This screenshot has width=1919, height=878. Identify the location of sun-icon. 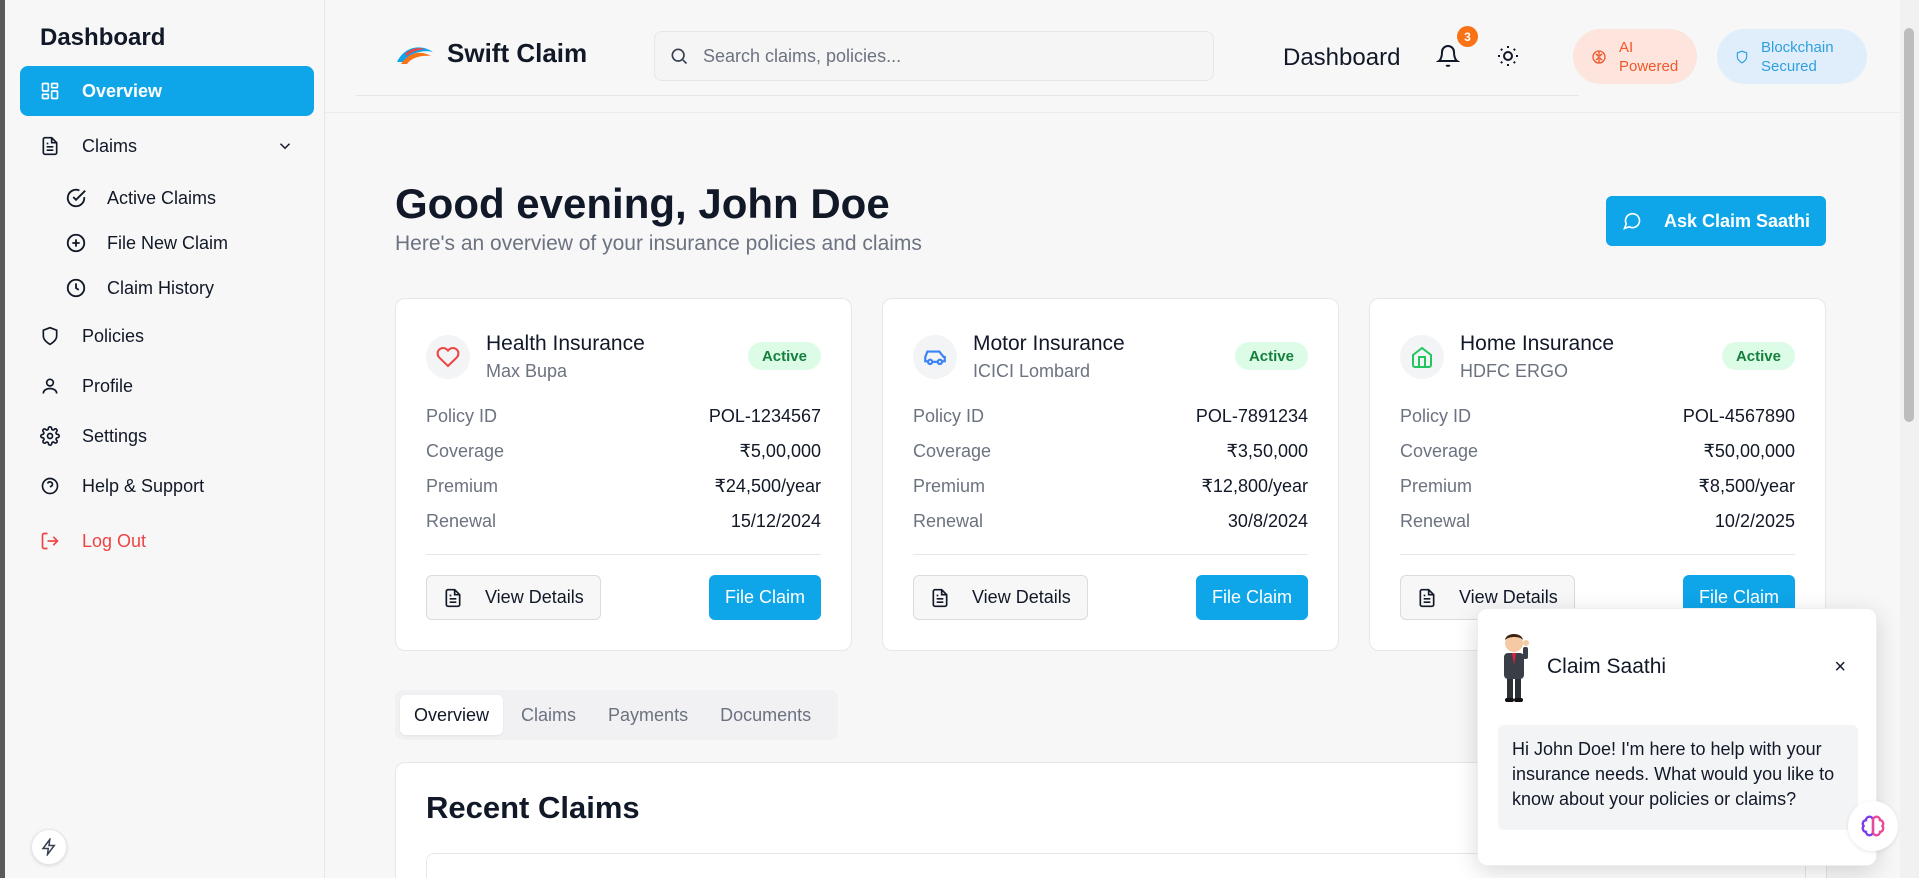
(1508, 56).